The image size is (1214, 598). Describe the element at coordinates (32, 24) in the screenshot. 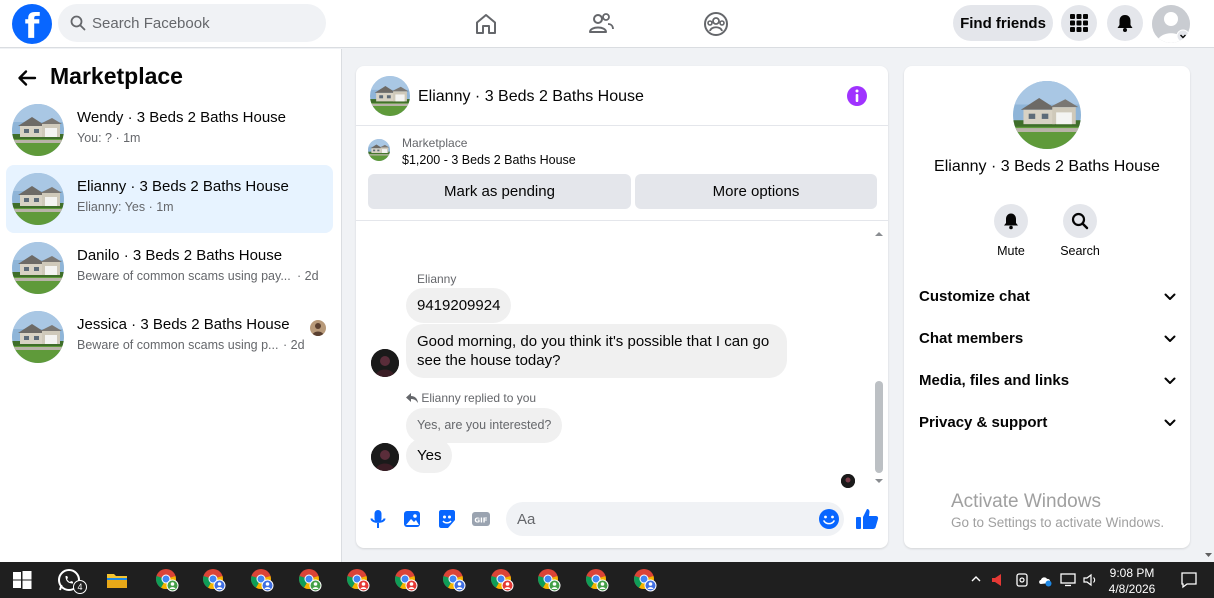

I see `facebook-logo-icon: f` at that location.